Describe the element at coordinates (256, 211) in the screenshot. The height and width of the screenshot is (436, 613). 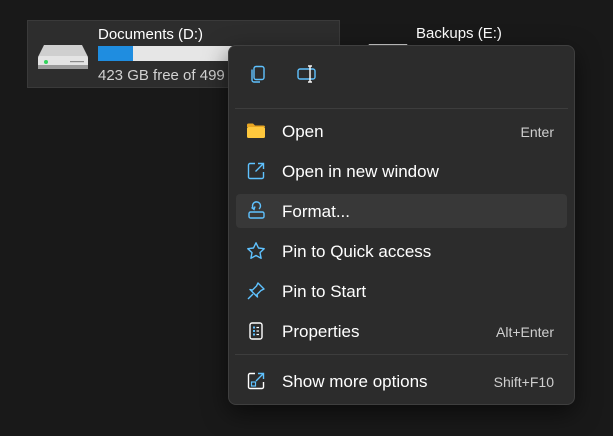
I see `format-drive-icon` at that location.